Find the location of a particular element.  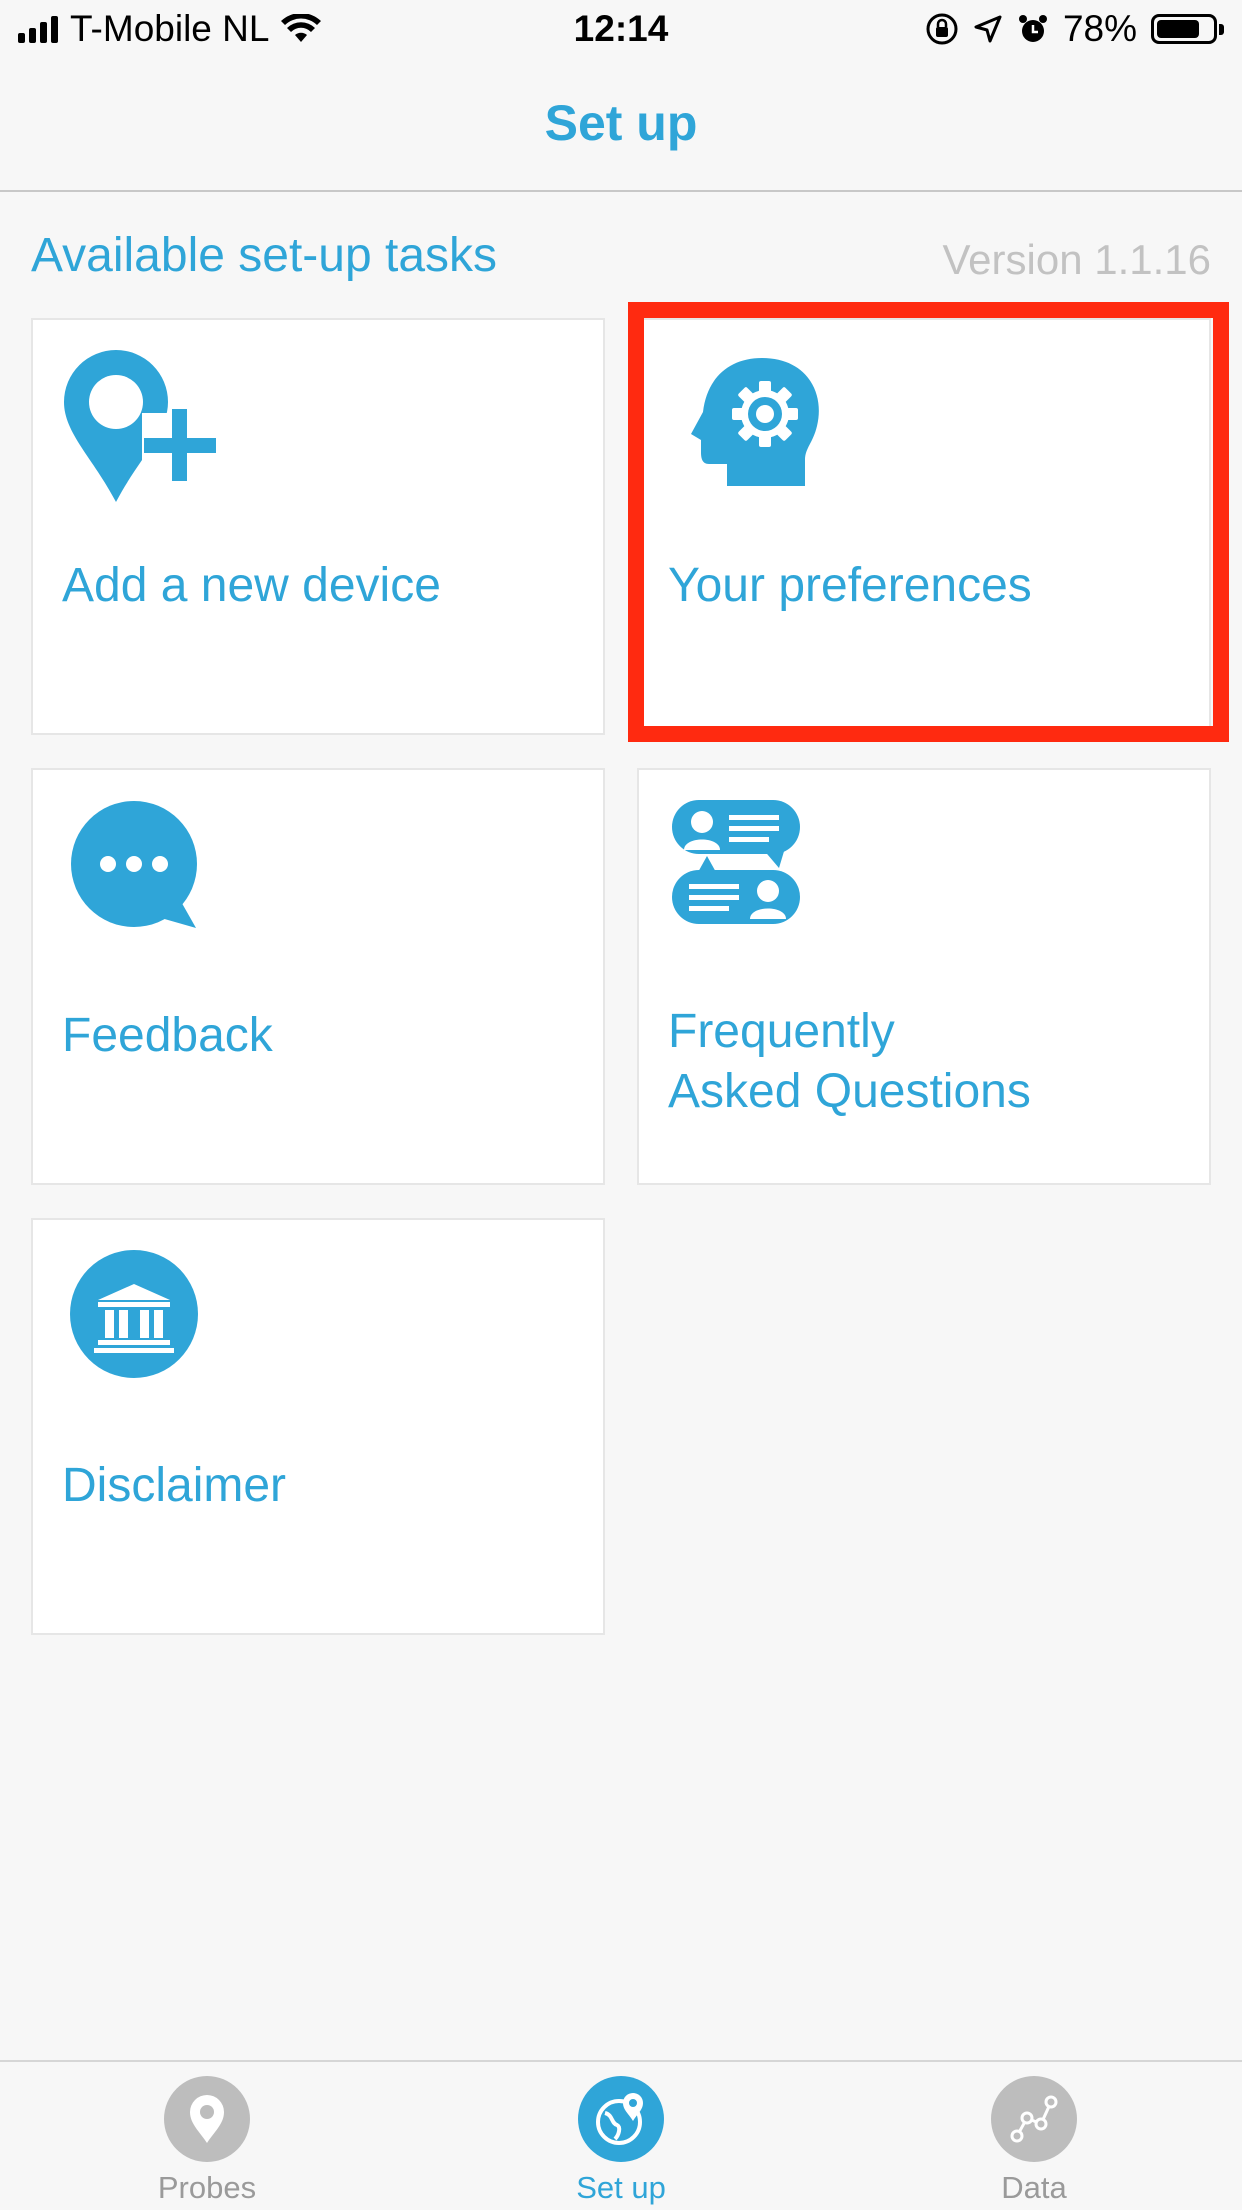

tile-label: Add a new device is located at coordinates (251, 585).